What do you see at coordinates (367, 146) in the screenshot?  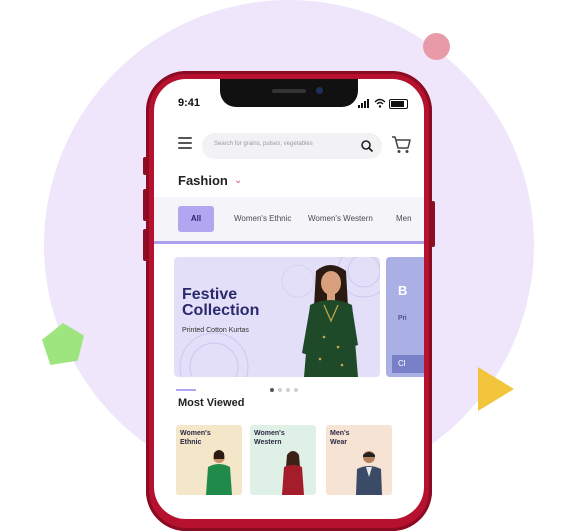 I see `search-icon` at bounding box center [367, 146].